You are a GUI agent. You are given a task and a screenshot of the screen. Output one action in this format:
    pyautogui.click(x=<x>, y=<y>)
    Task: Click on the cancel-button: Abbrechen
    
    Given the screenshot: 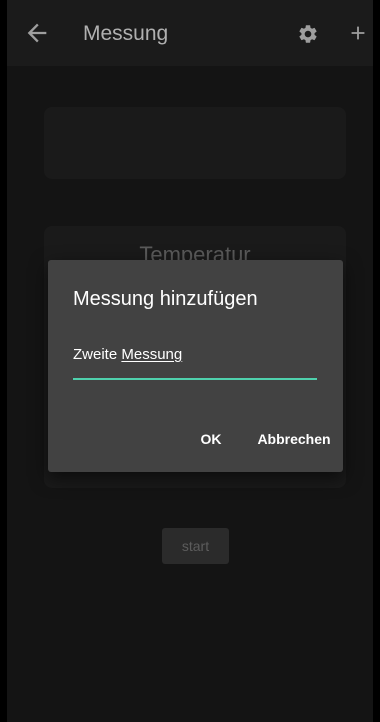 What is the action you would take?
    pyautogui.click(x=294, y=439)
    